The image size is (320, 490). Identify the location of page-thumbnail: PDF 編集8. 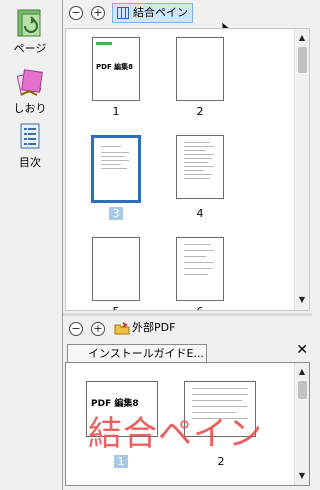
(116, 69).